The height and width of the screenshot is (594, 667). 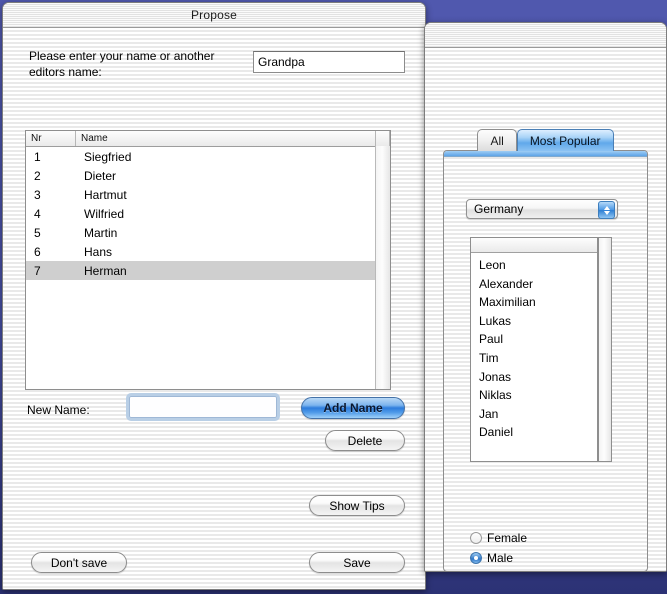 I want to click on table-row: 4 Wilfried, so click(x=208, y=213).